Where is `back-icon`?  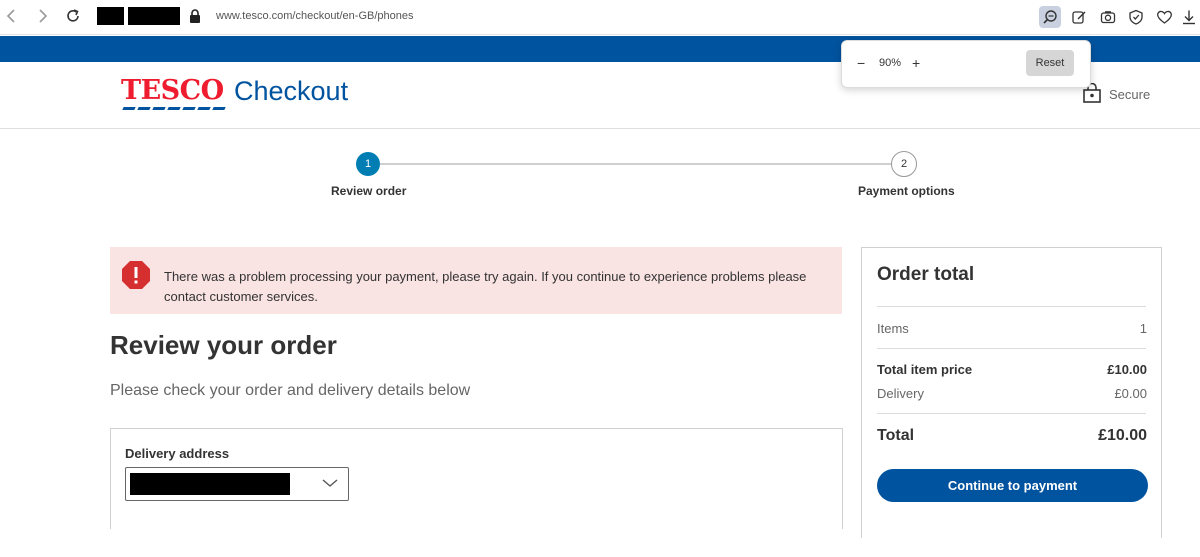 back-icon is located at coordinates (12, 16).